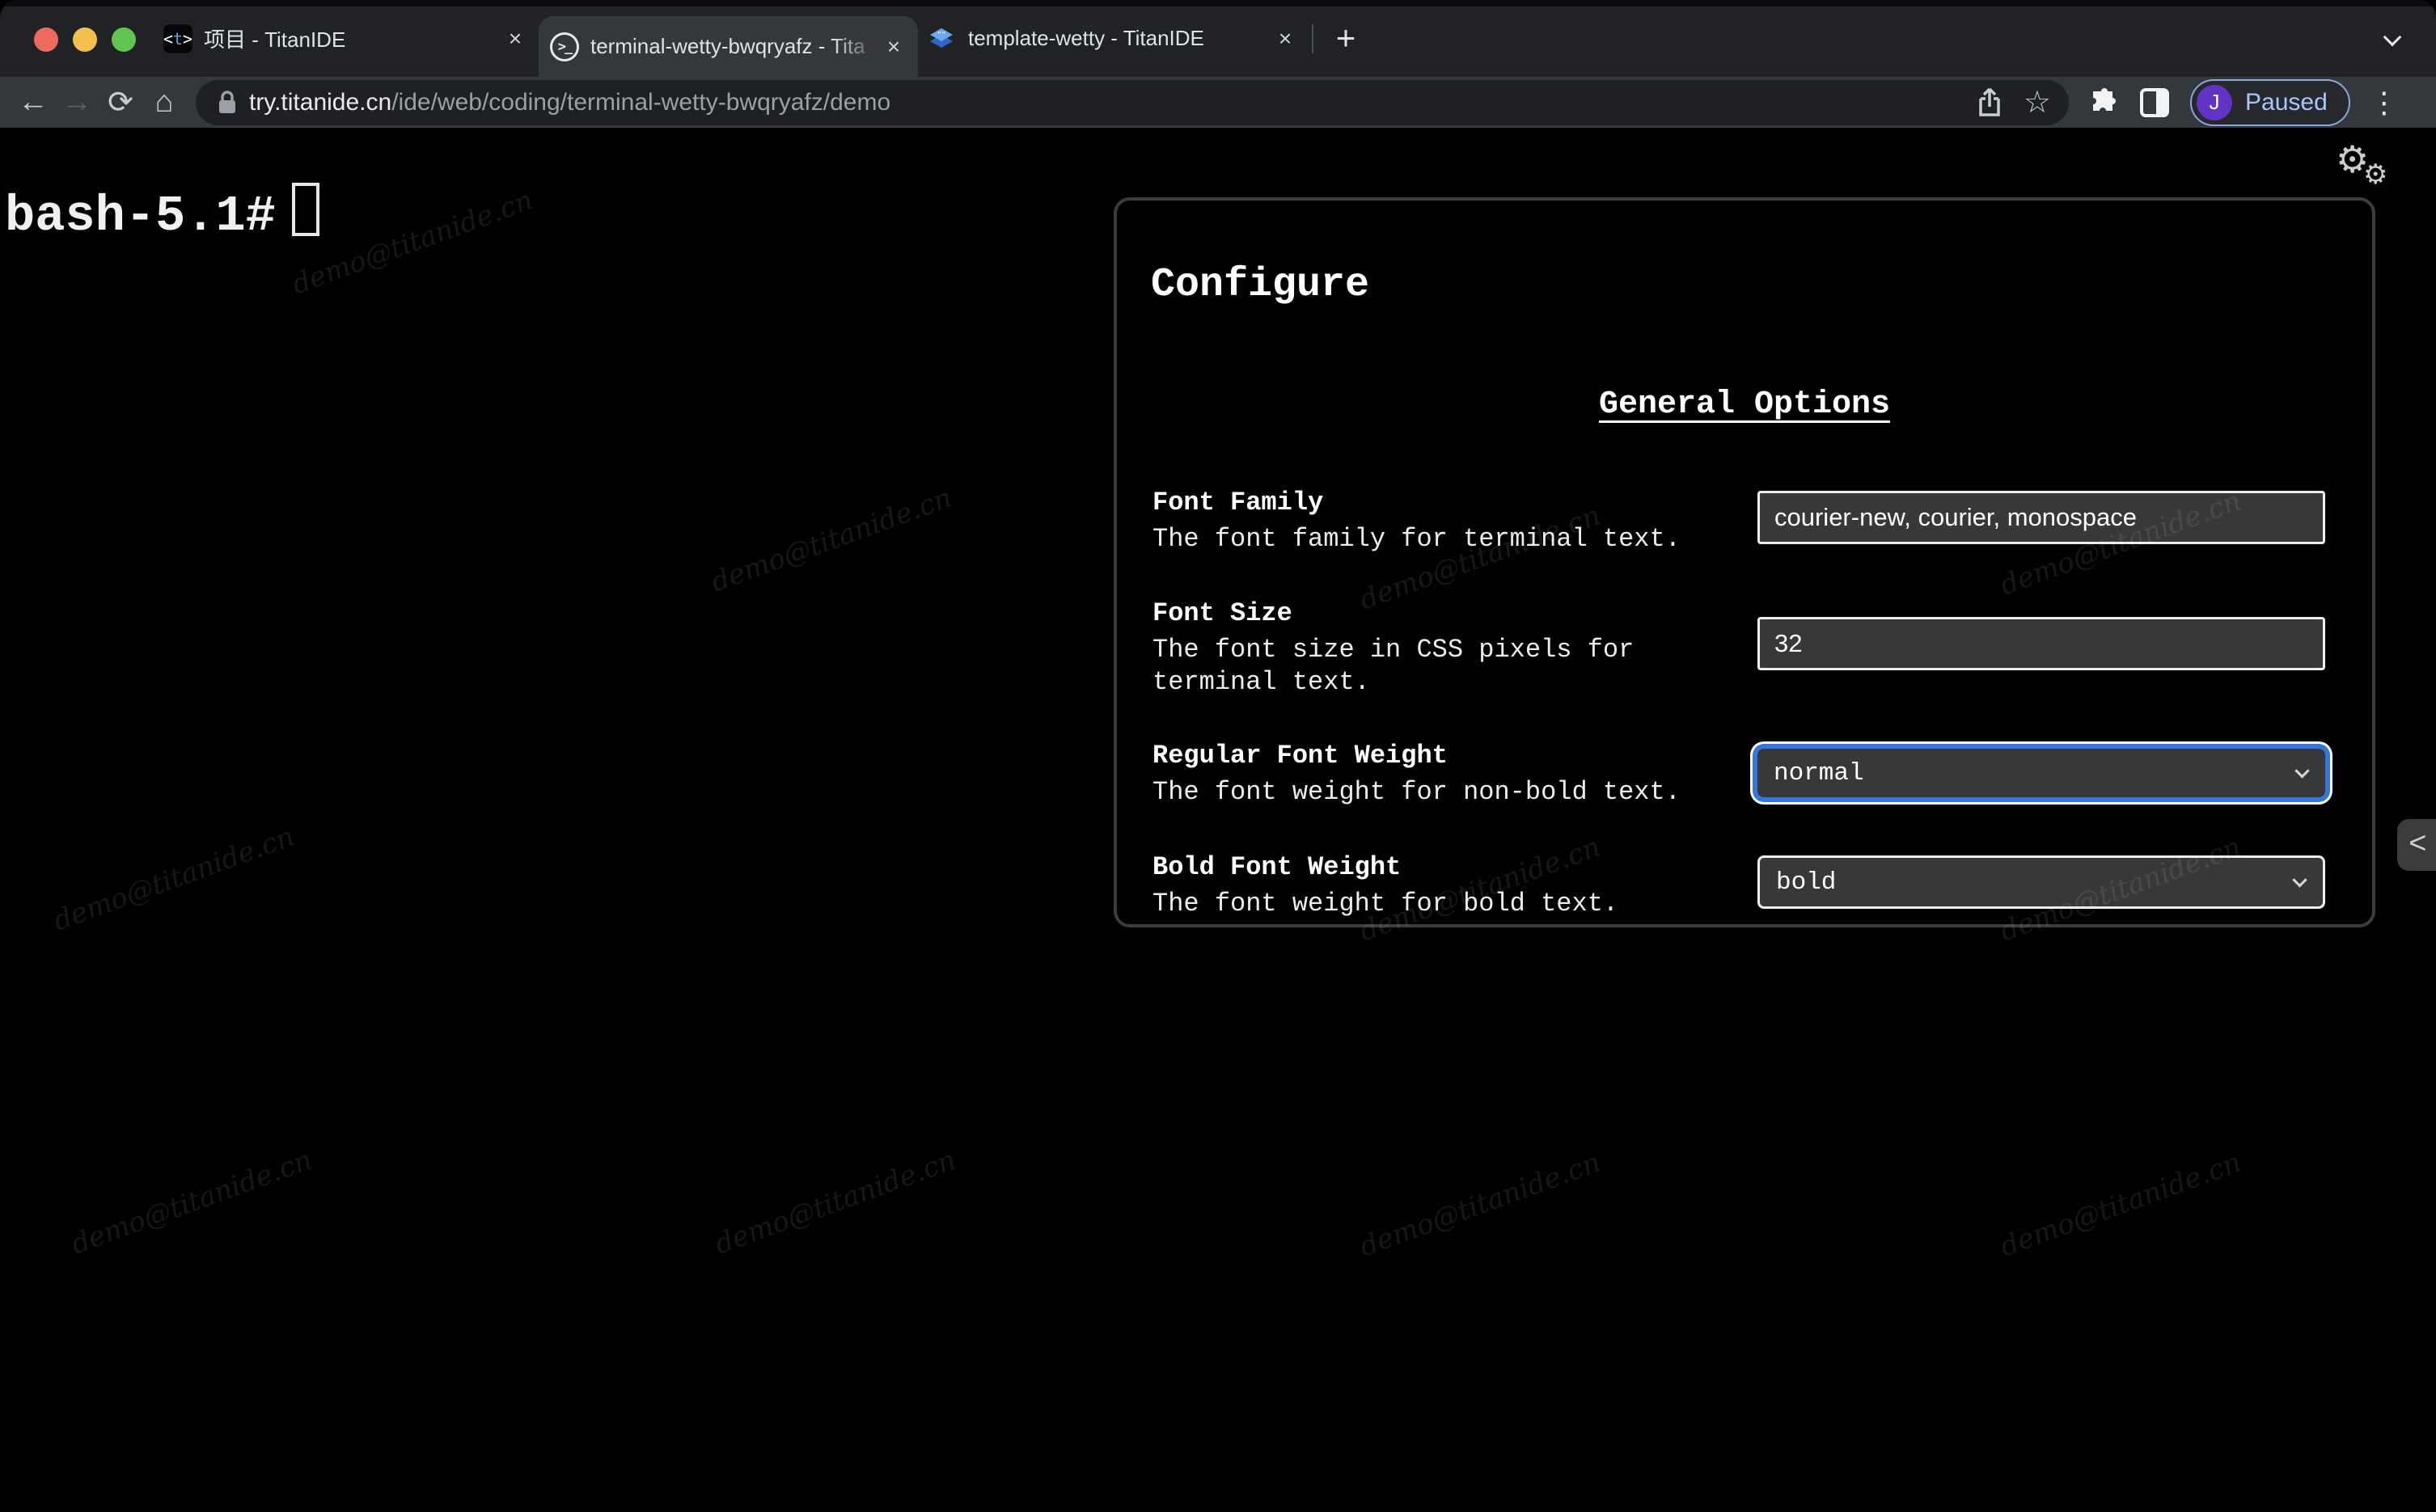 The width and height of the screenshot is (2436, 1512). What do you see at coordinates (1222, 613) in the screenshot?
I see `field-label: Font Size` at bounding box center [1222, 613].